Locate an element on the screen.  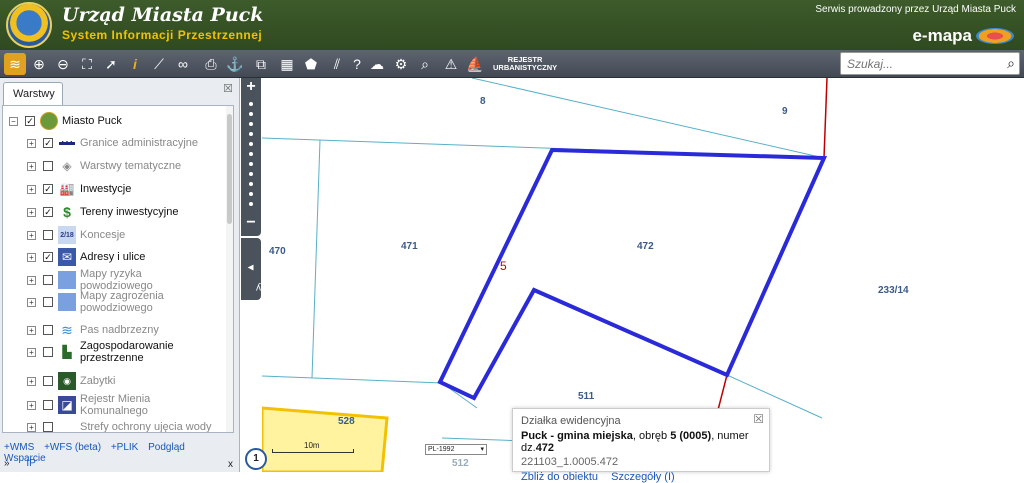
warstwy-side-tab: ▲ Warstwy is located at coordinates (267, 269).